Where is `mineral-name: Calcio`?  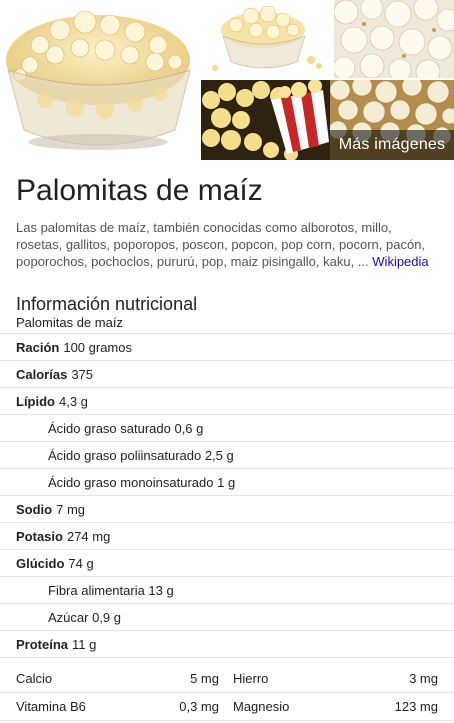
mineral-name: Calcio is located at coordinates (34, 678).